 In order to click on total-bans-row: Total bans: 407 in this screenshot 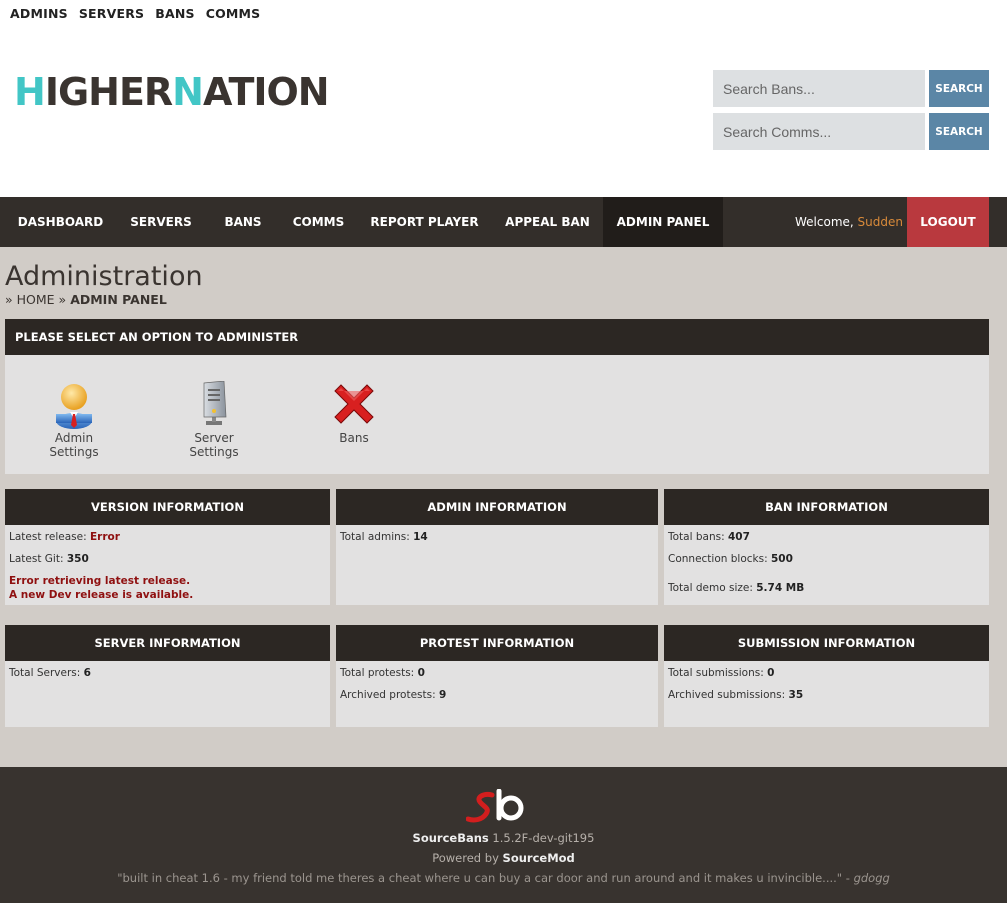, I will do `click(709, 537)`.